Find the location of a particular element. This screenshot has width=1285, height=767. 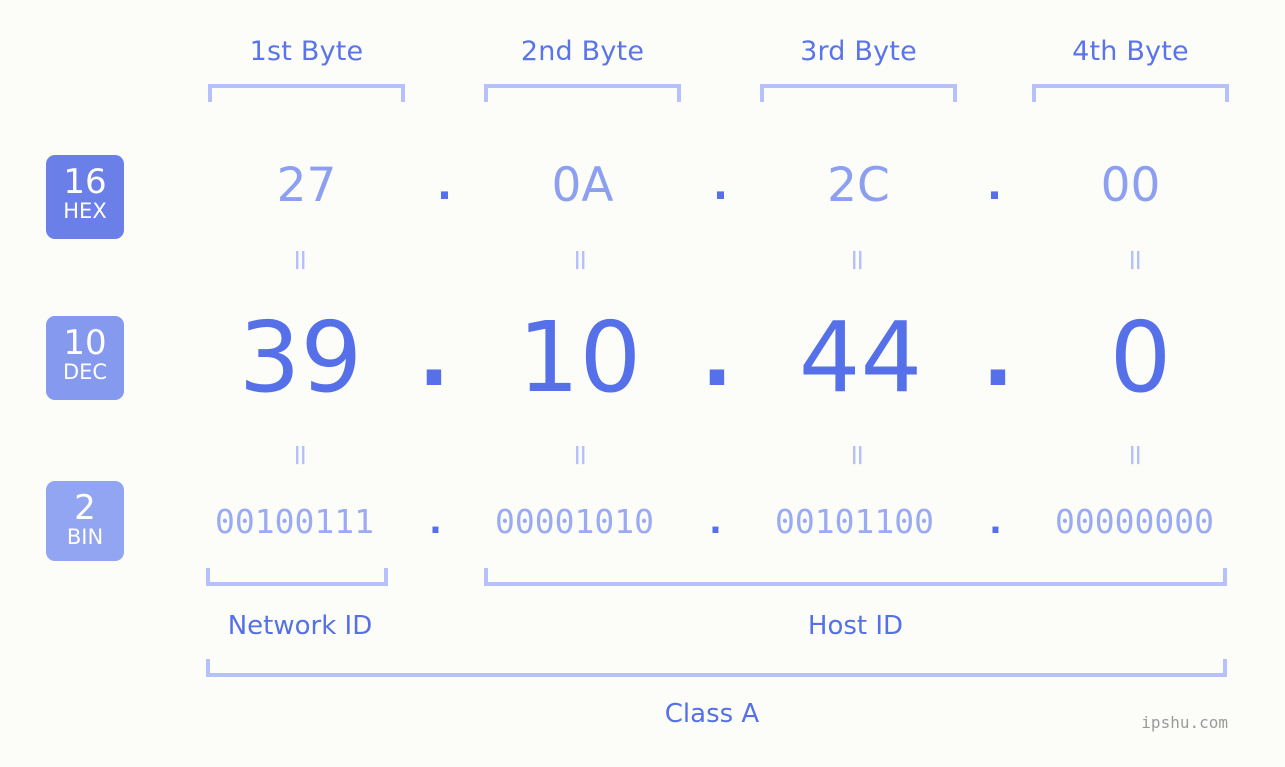

dec-byte-4: 0 is located at coordinates (1140, 357).